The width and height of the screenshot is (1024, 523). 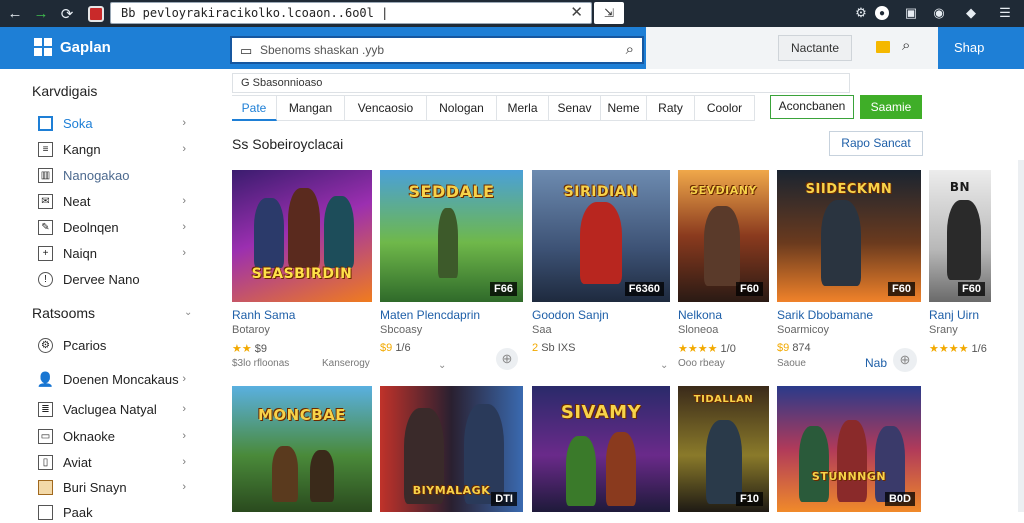 What do you see at coordinates (118, 175) in the screenshot?
I see `sidebar-item-nanogakao: ▥ Nanogakao` at bounding box center [118, 175].